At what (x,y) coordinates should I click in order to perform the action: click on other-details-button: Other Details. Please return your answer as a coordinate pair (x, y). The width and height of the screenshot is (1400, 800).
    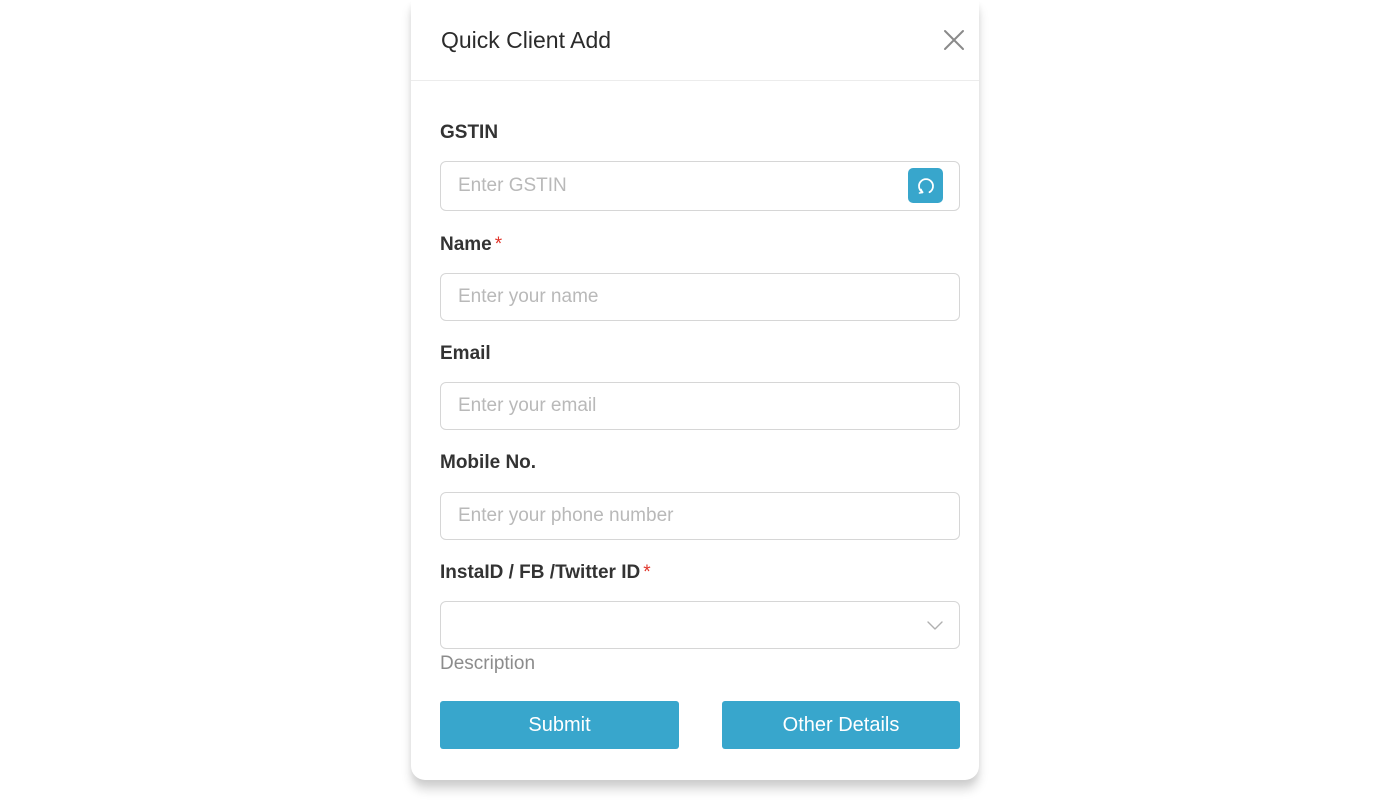
    Looking at the image, I should click on (841, 725).